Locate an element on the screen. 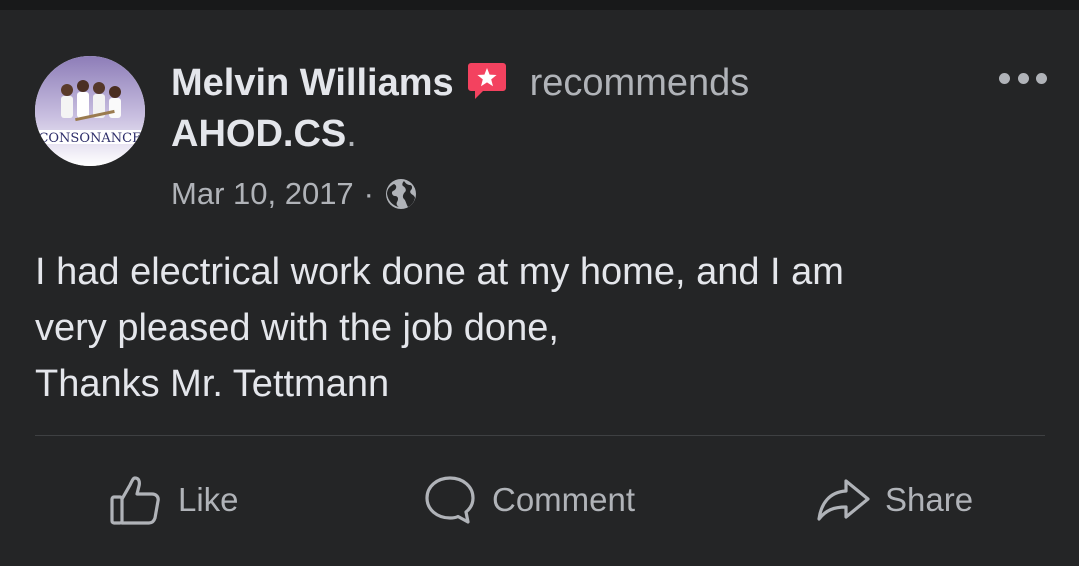 The image size is (1079, 566). share-button: Share is located at coordinates (894, 500).